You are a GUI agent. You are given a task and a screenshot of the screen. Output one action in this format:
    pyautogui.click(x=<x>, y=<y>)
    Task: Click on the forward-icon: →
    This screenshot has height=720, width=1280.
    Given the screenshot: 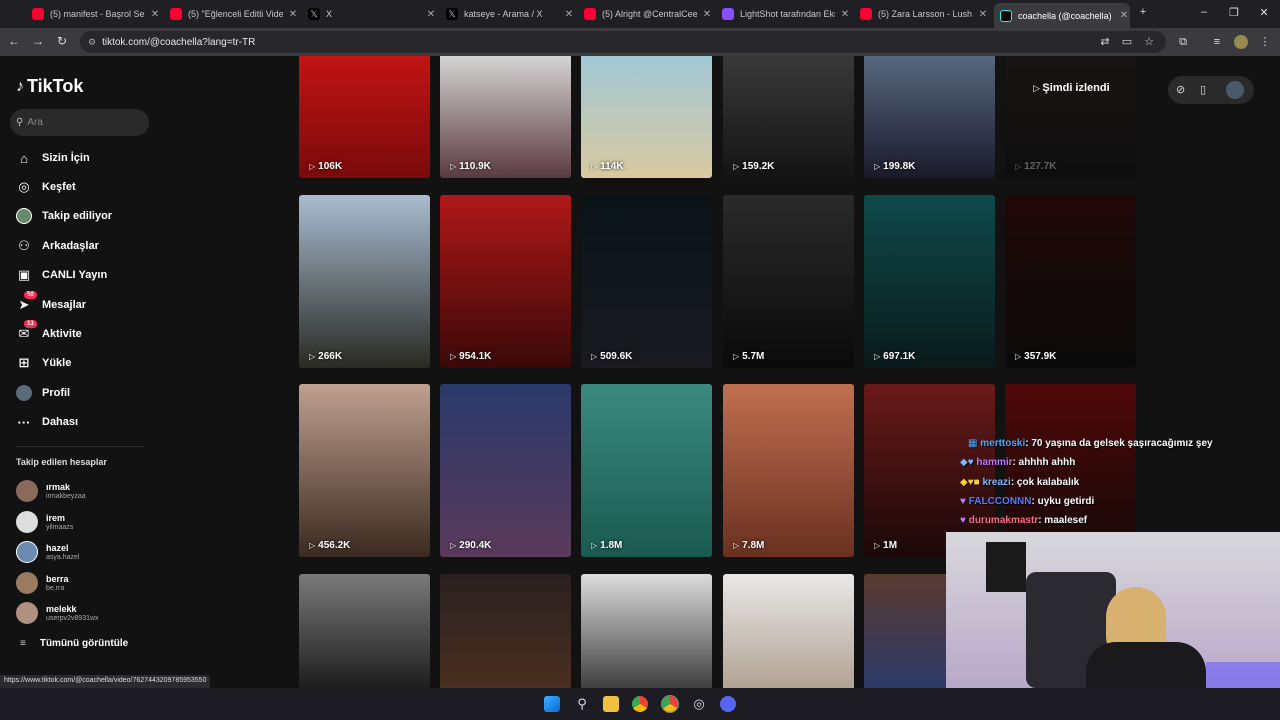 What is the action you would take?
    pyautogui.click(x=38, y=41)
    